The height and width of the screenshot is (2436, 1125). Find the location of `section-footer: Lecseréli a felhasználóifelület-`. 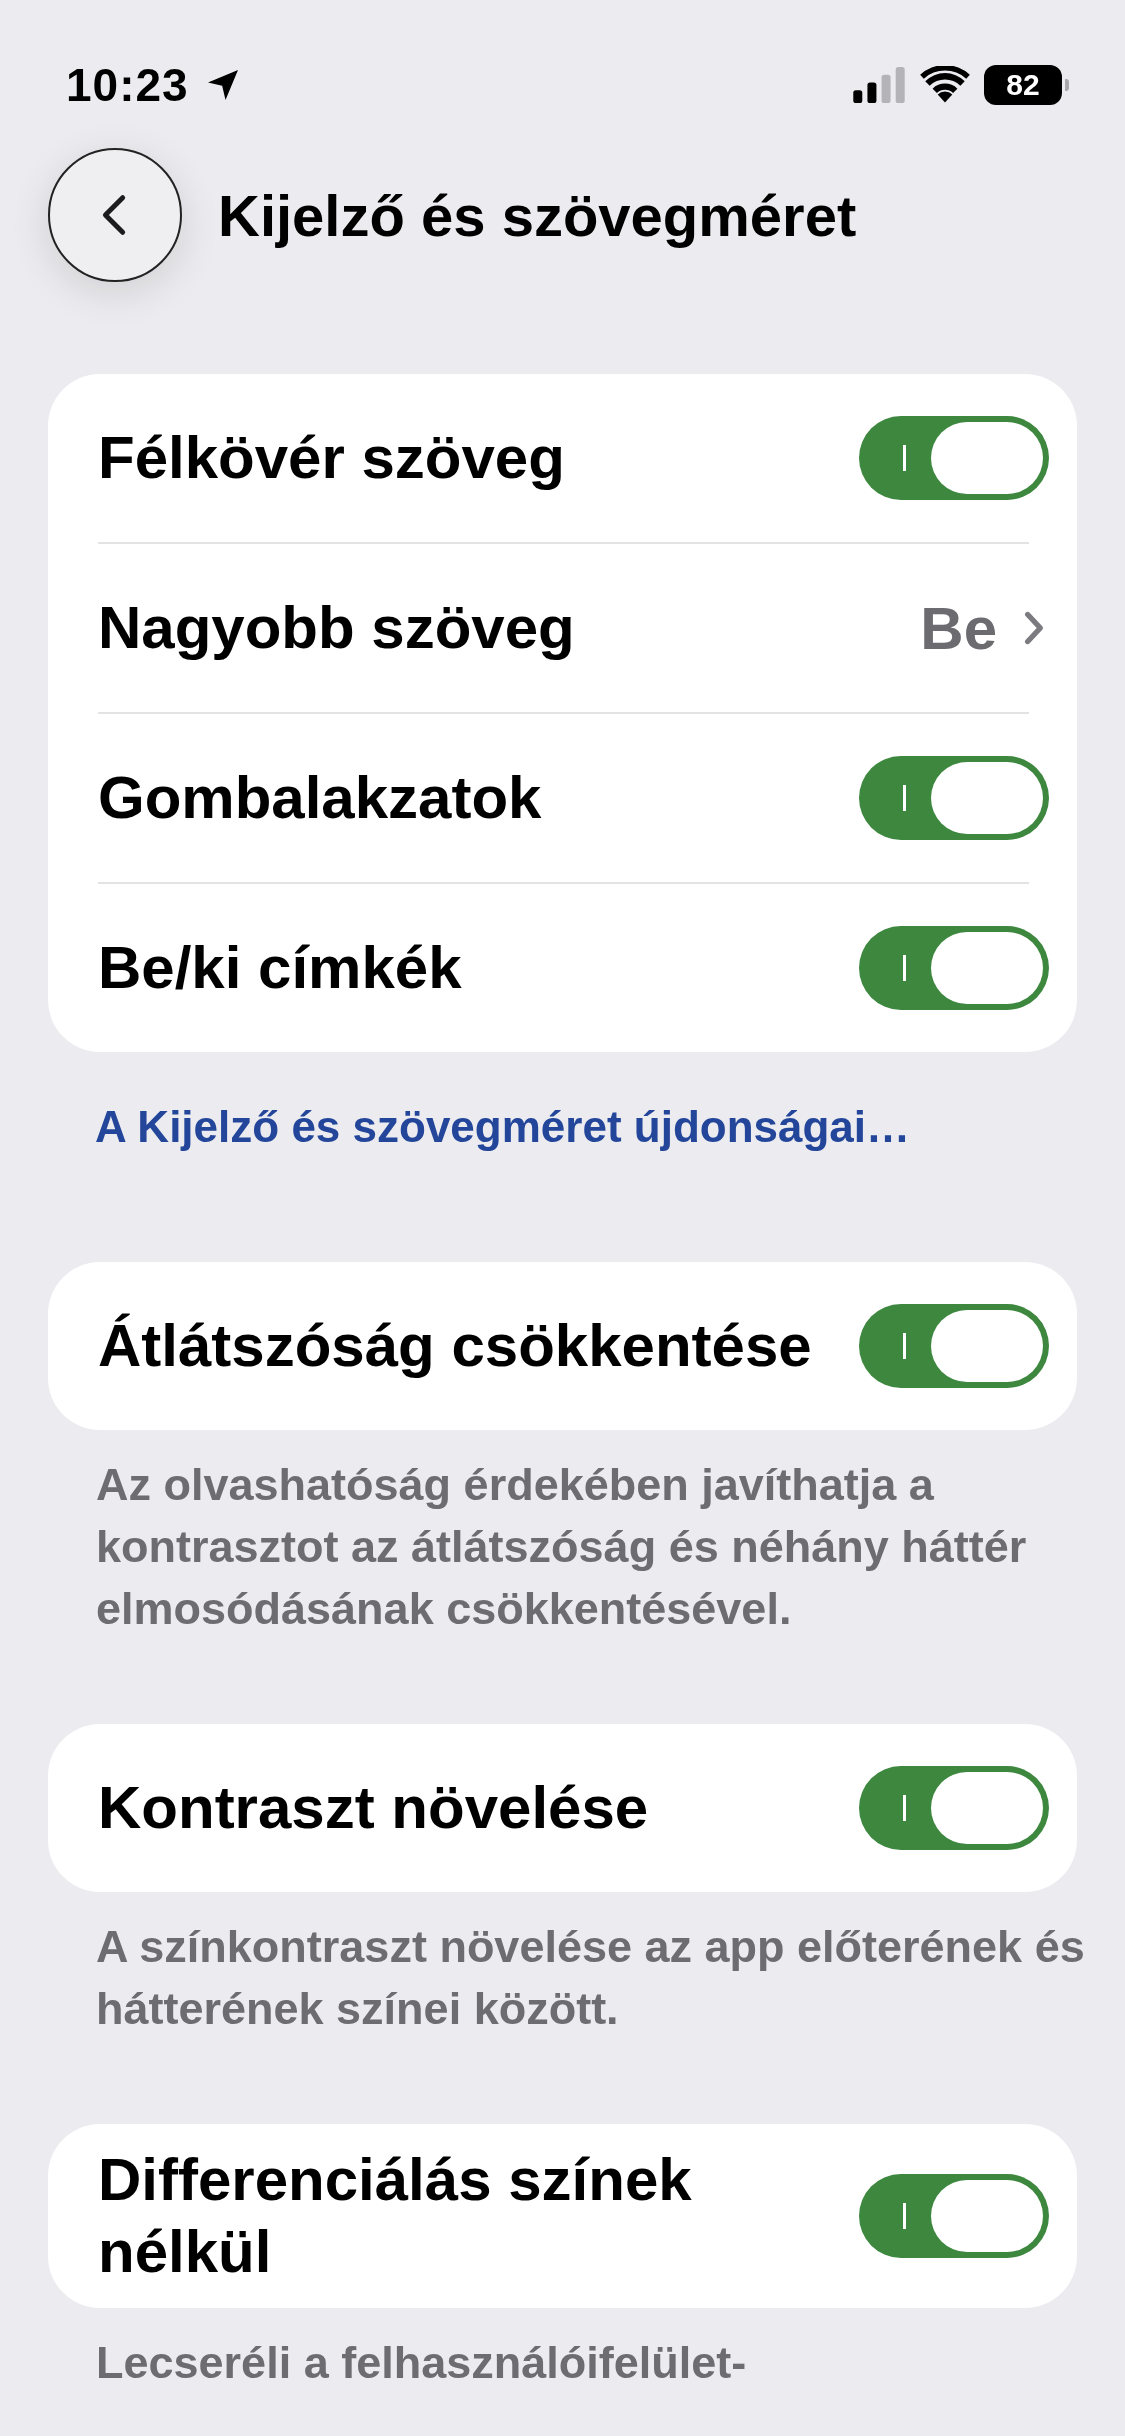

section-footer: Lecseréli a felhasználóifelület- is located at coordinates (590, 2363).